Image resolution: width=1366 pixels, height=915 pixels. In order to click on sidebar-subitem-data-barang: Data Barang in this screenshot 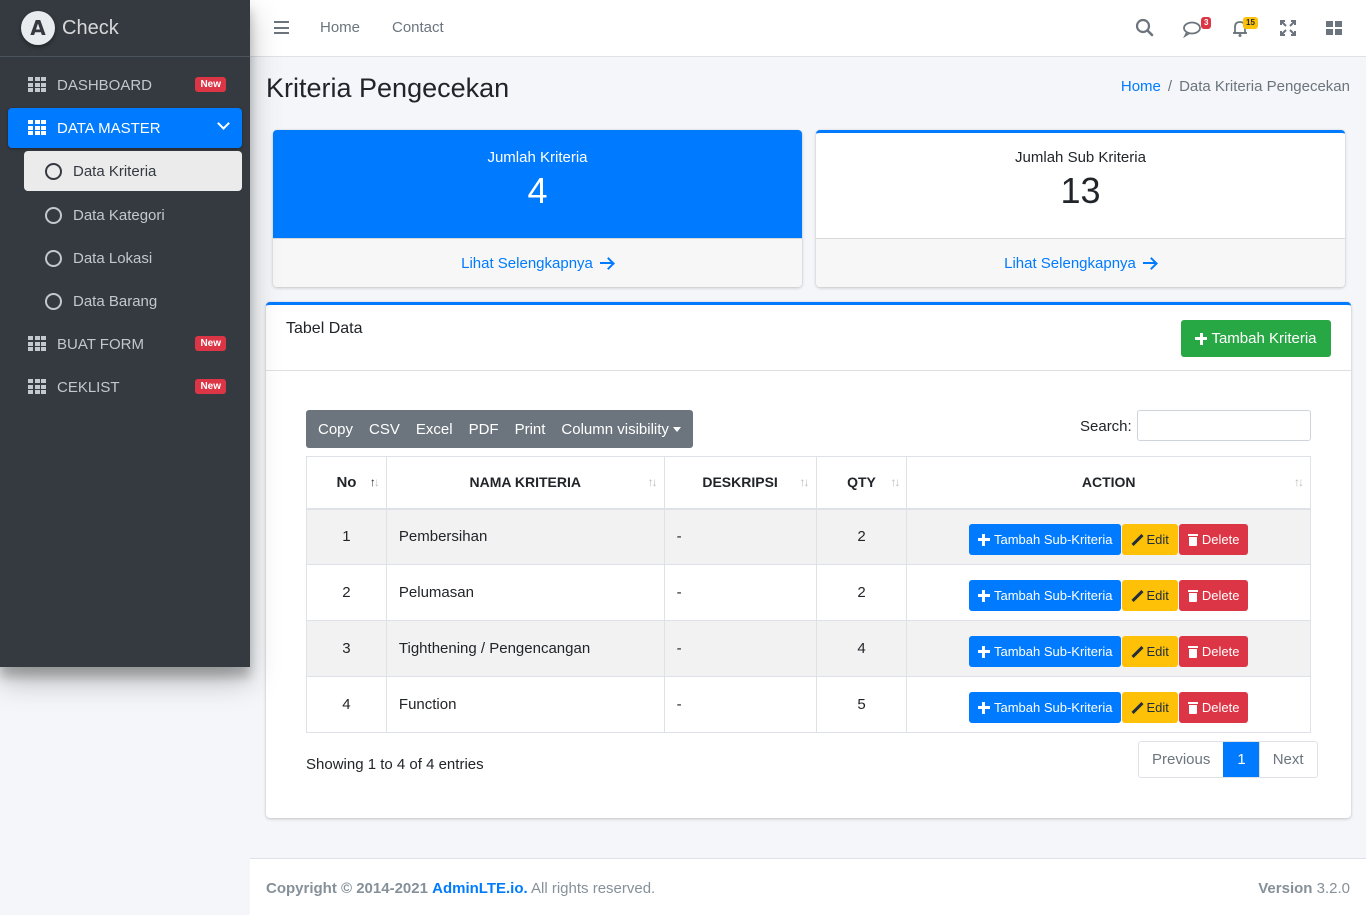, I will do `click(133, 301)`.